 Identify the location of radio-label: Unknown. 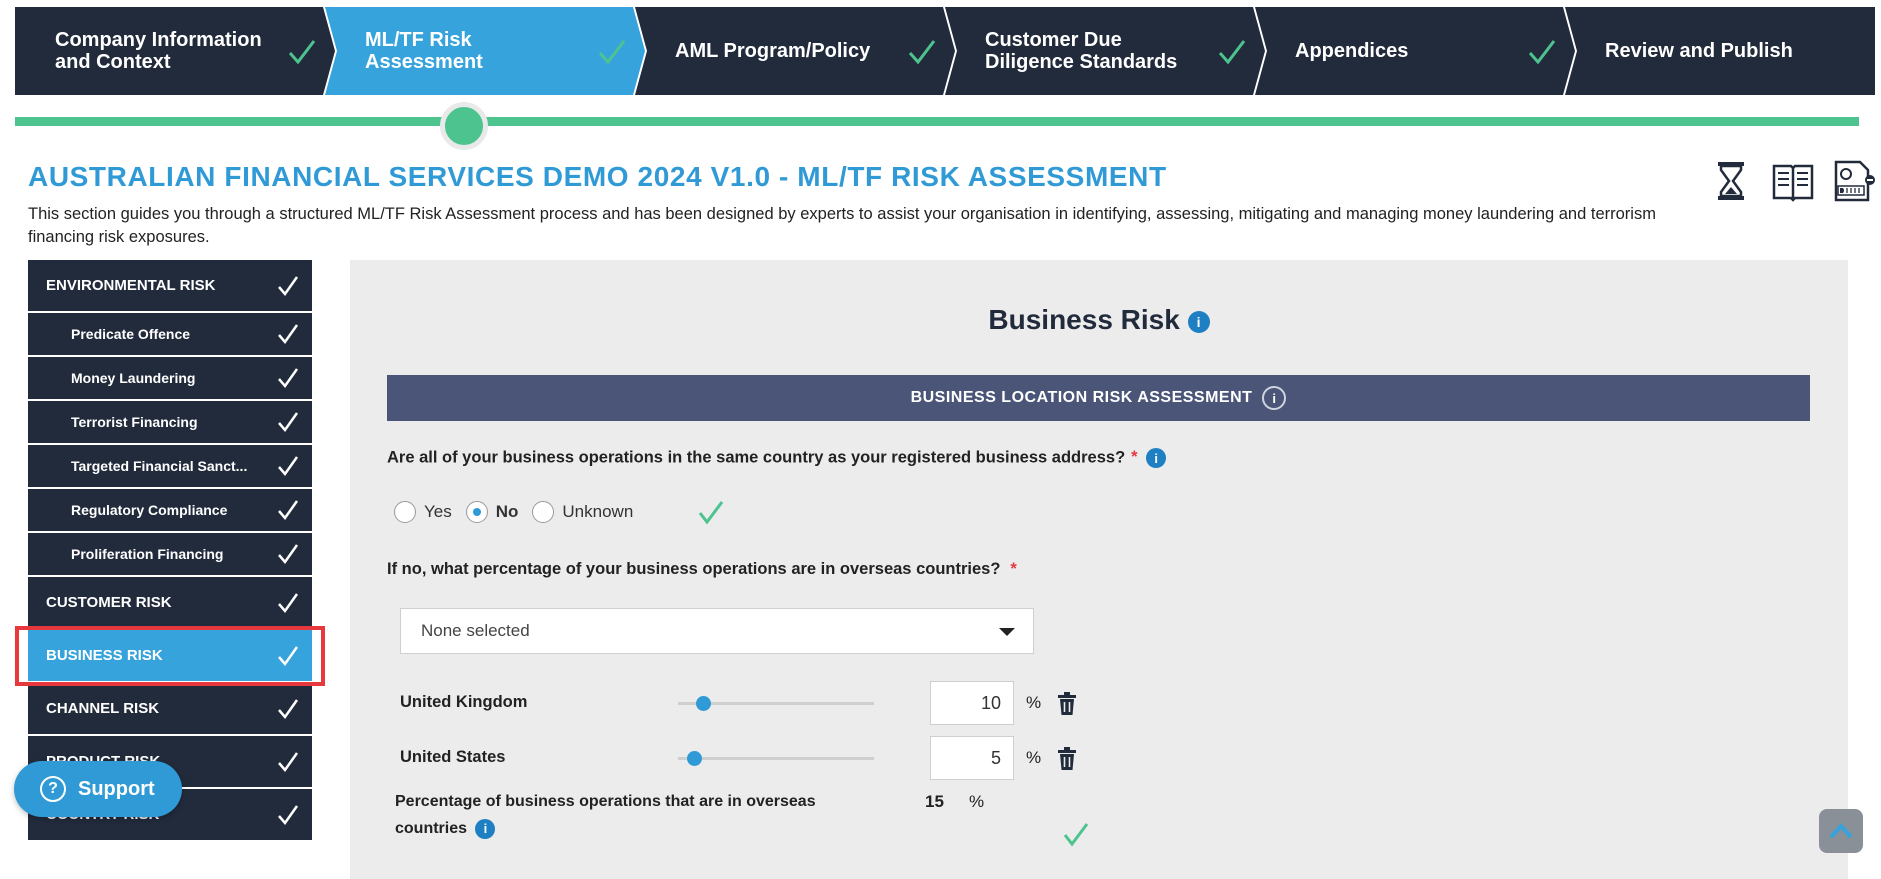
(598, 511).